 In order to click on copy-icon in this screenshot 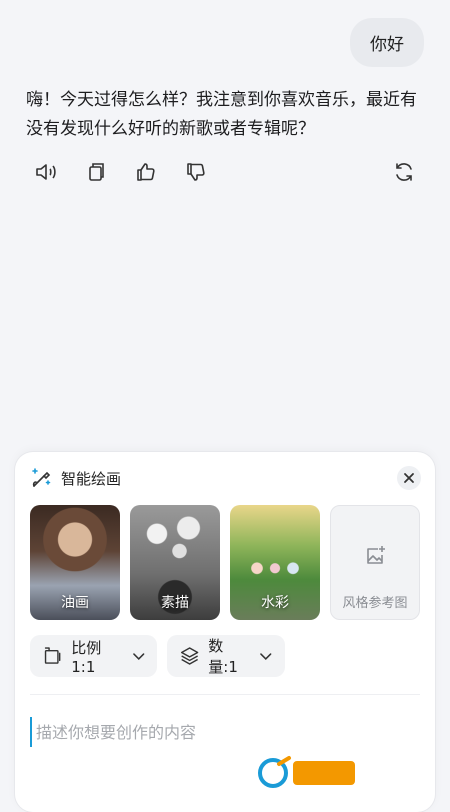, I will do `click(96, 172)`.